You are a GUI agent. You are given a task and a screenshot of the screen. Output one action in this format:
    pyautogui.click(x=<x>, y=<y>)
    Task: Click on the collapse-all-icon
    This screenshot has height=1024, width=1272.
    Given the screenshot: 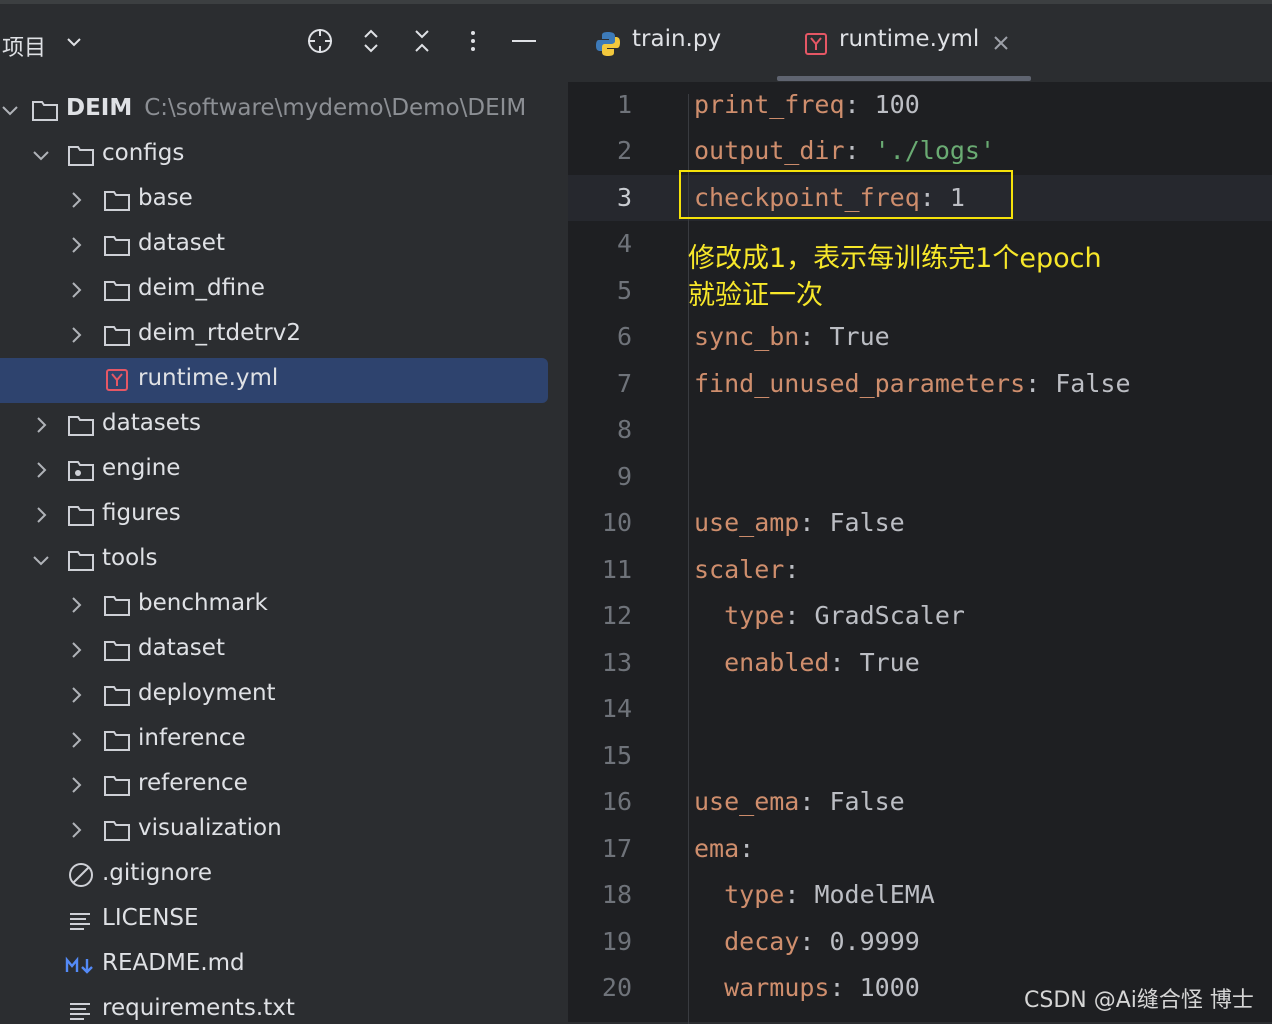 What is the action you would take?
    pyautogui.click(x=422, y=41)
    